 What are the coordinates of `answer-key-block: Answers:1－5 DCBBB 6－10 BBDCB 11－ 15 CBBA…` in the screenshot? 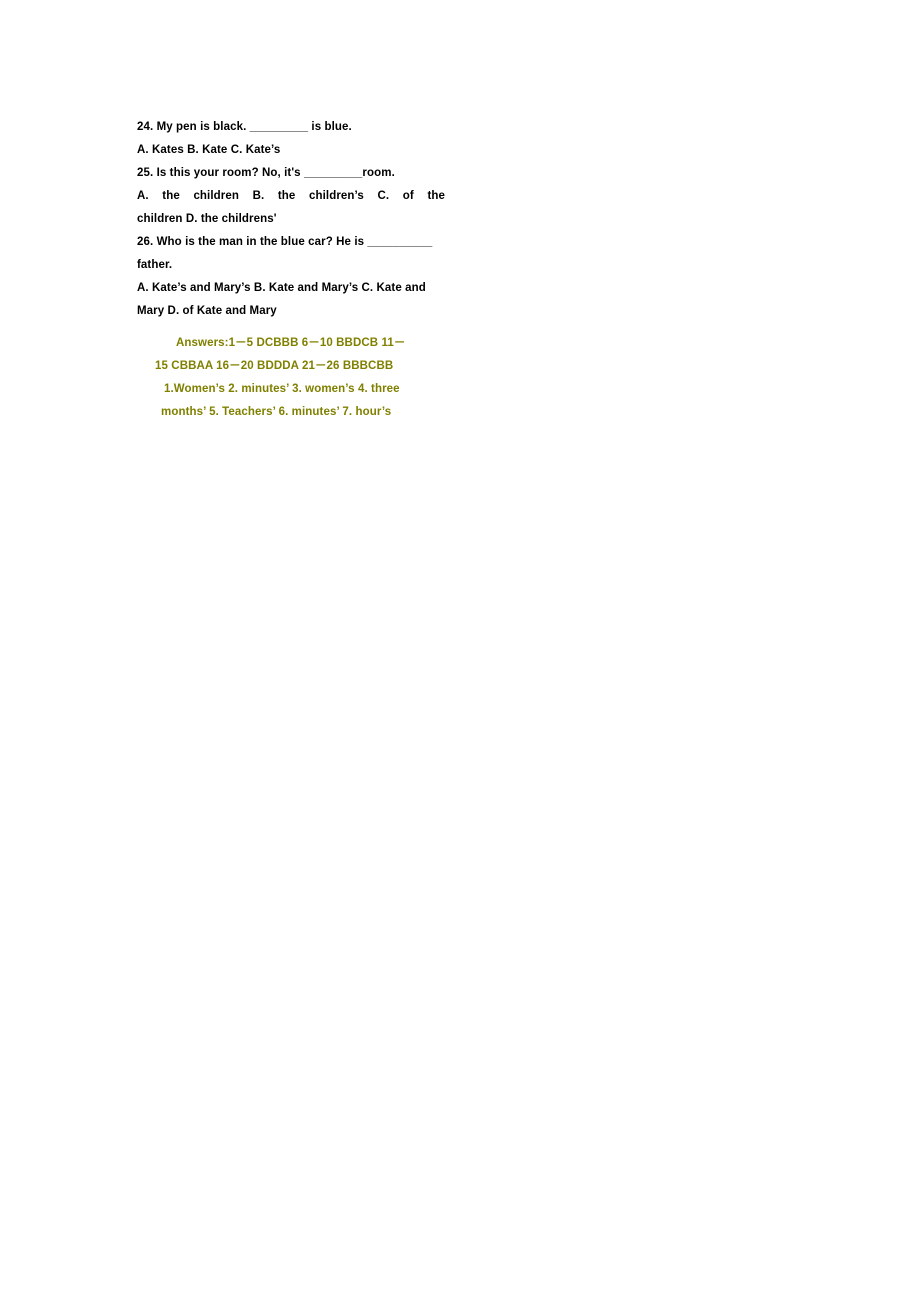 It's located at (291, 378).